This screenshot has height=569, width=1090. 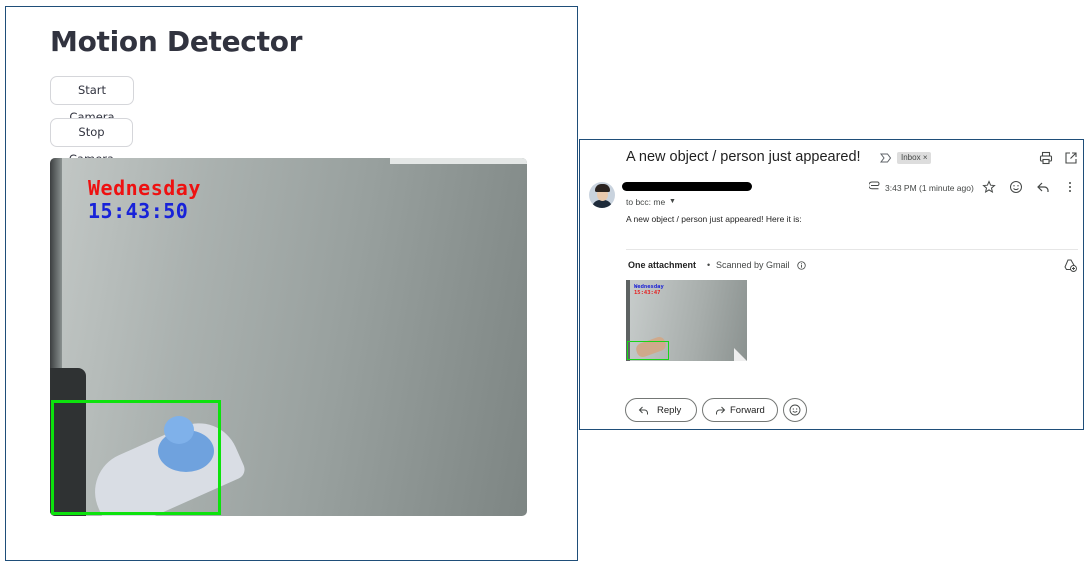 I want to click on recipient-line: to bcc: me, so click(x=646, y=202).